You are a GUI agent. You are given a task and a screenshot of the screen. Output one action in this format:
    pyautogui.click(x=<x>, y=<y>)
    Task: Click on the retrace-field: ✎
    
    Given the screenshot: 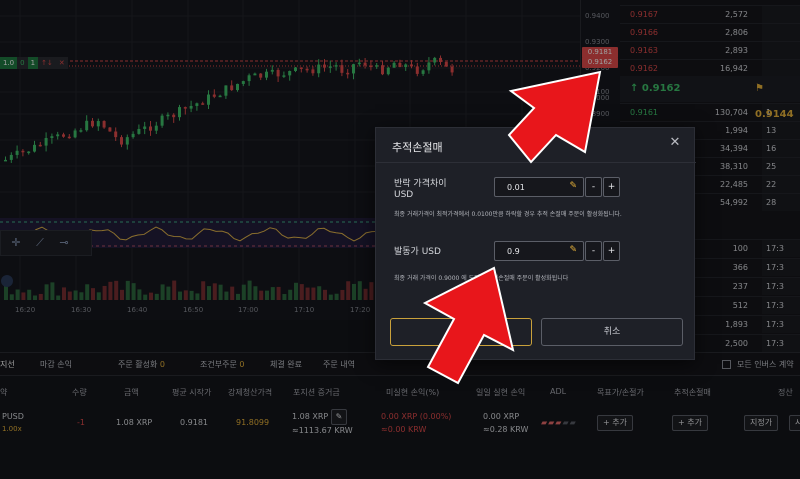 What is the action you would take?
    pyautogui.click(x=539, y=187)
    